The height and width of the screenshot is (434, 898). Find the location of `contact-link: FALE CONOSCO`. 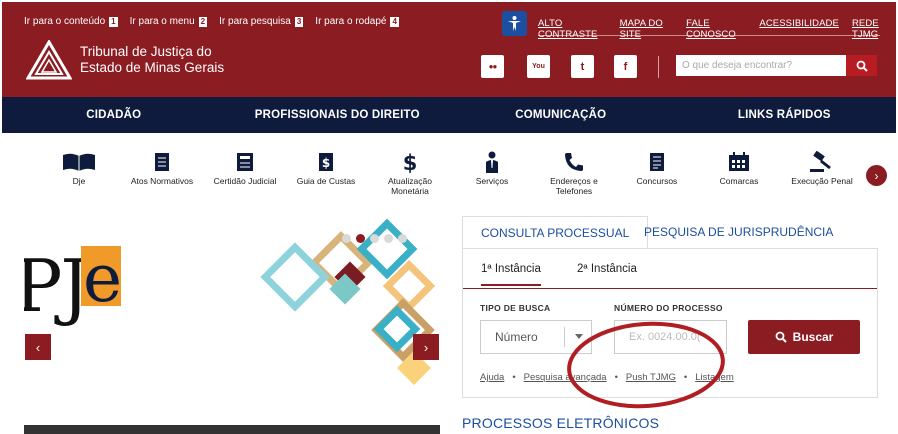

contact-link: FALE CONOSCO is located at coordinates (716, 29).